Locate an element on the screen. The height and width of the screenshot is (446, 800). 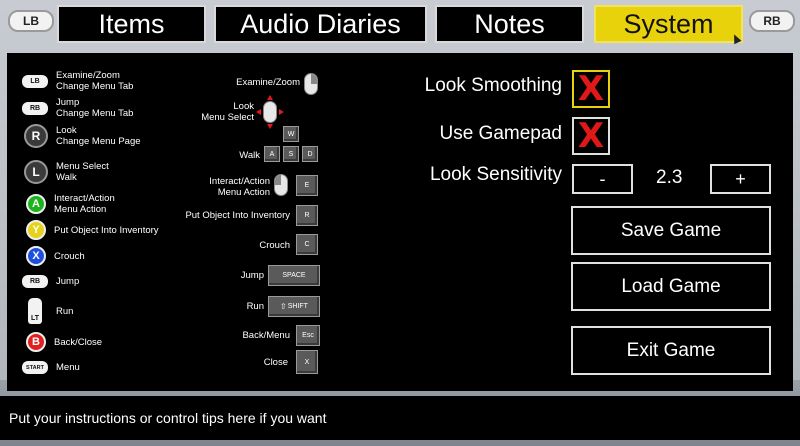
lb-button-icon: LB is located at coordinates (35, 81).